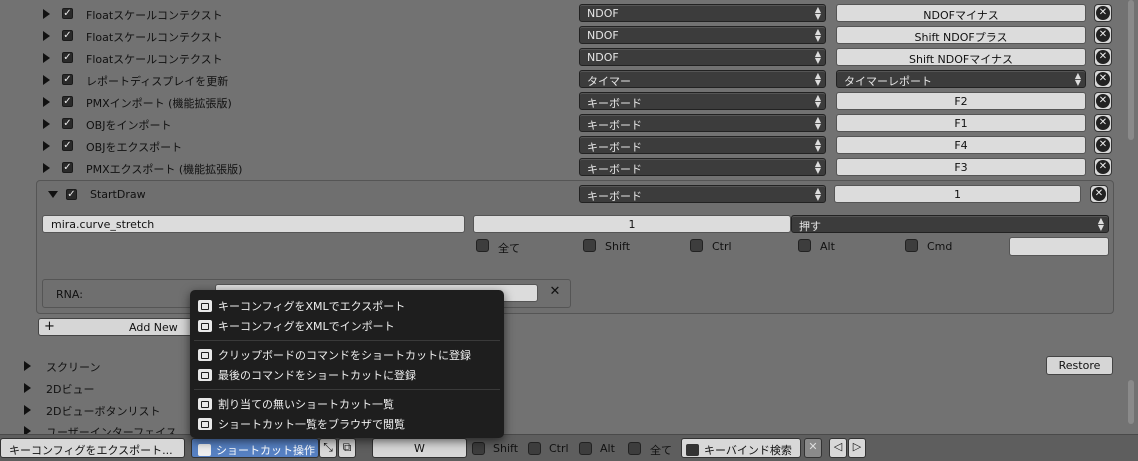  Describe the element at coordinates (961, 79) in the screenshot. I see `row-key-dropdown: タイマーレポート ▲ ▼` at that location.